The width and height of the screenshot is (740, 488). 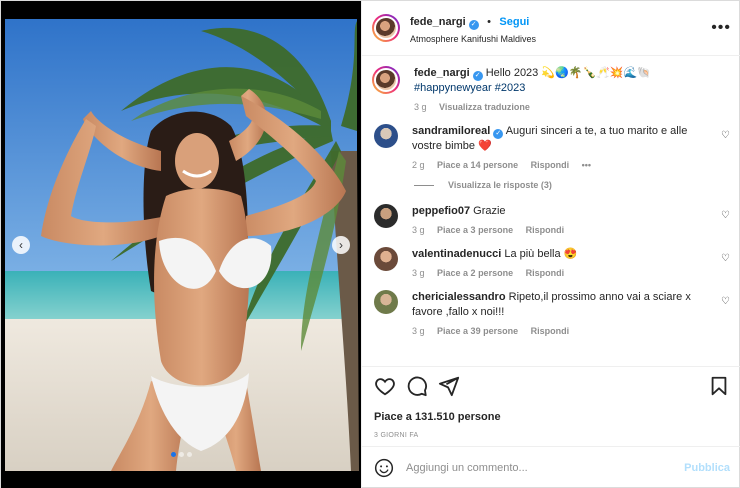 What do you see at coordinates (441, 211) in the screenshot?
I see `comment-username: peppefio07` at bounding box center [441, 211].